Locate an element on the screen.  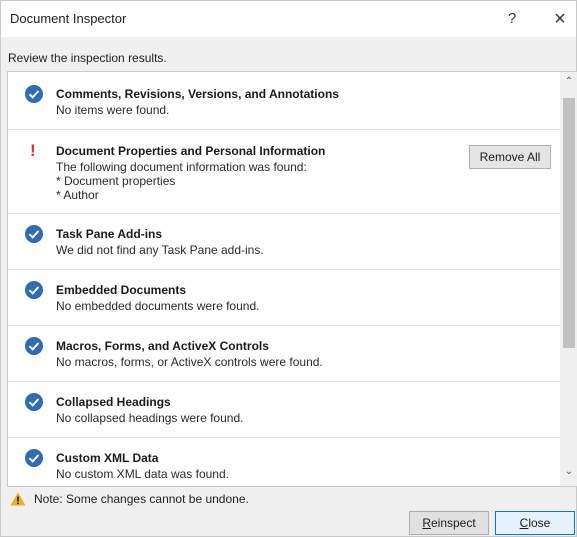
close-label: lose is located at coordinates (539, 523).